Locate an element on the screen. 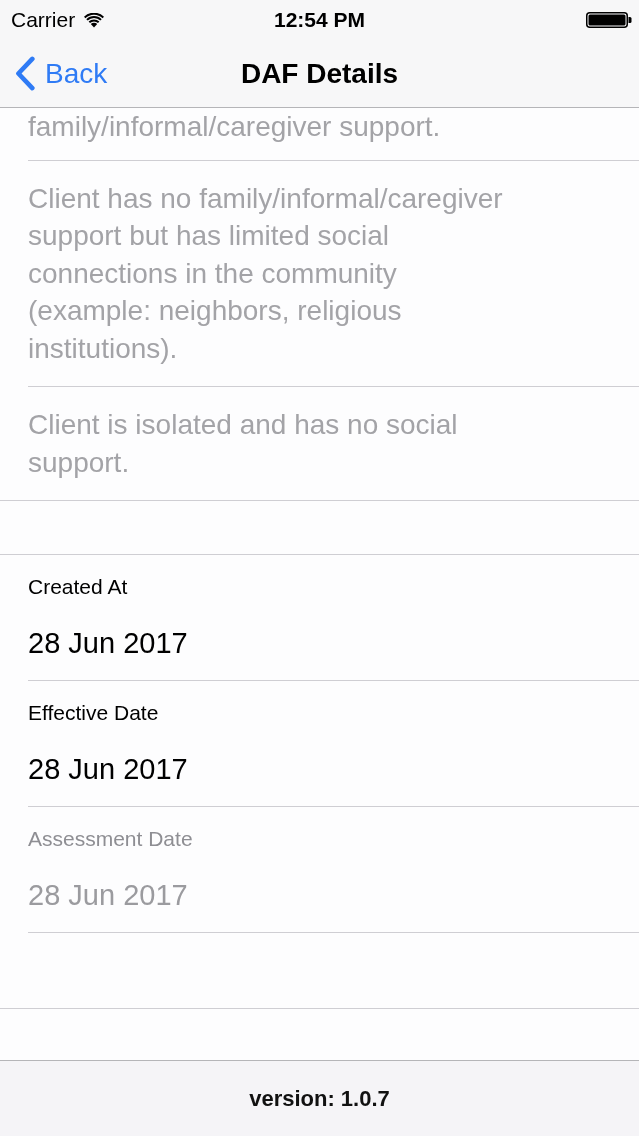  screen-title: DAF Details is located at coordinates (319, 73).